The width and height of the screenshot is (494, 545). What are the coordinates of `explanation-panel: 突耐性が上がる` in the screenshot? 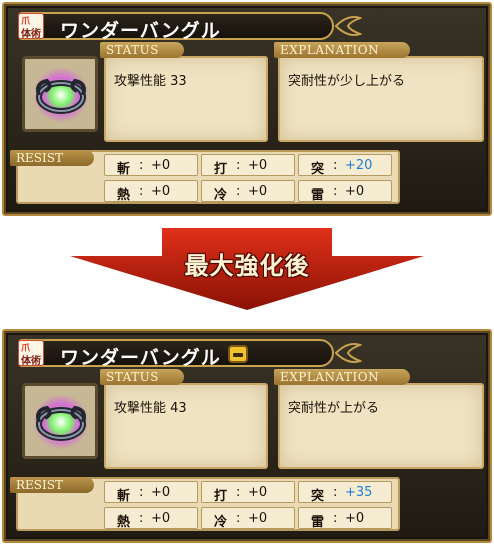 It's located at (381, 426).